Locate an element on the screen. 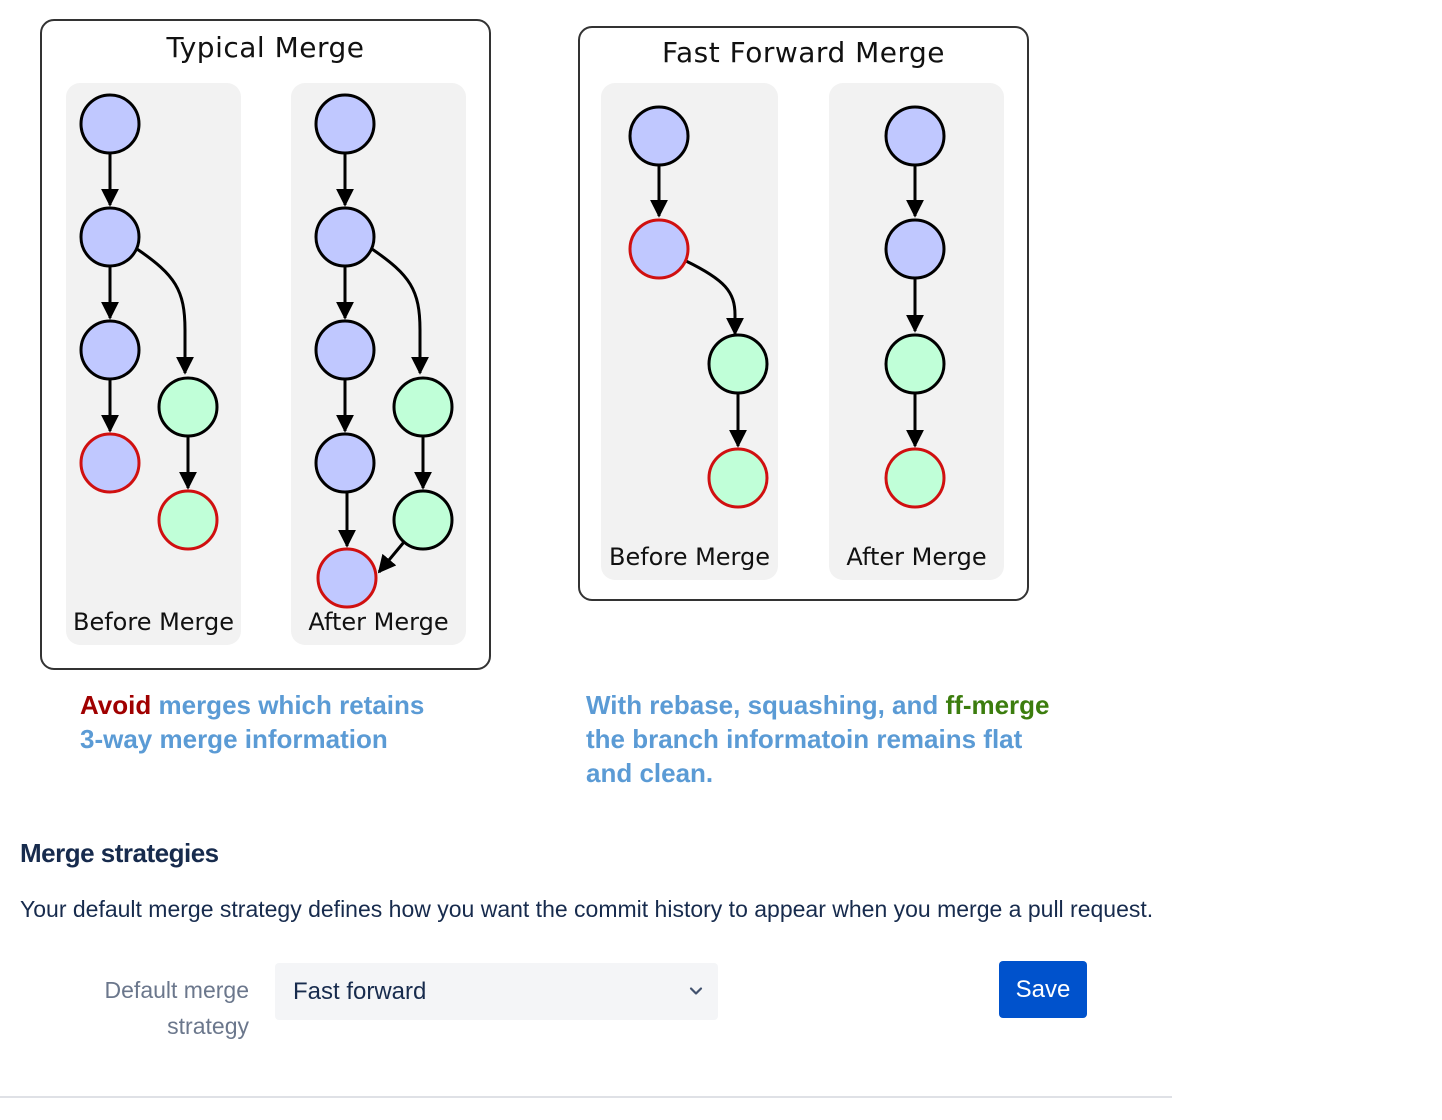 The image size is (1442, 1120). merge-strategy-label: Default merge strategy is located at coordinates (154, 1008).